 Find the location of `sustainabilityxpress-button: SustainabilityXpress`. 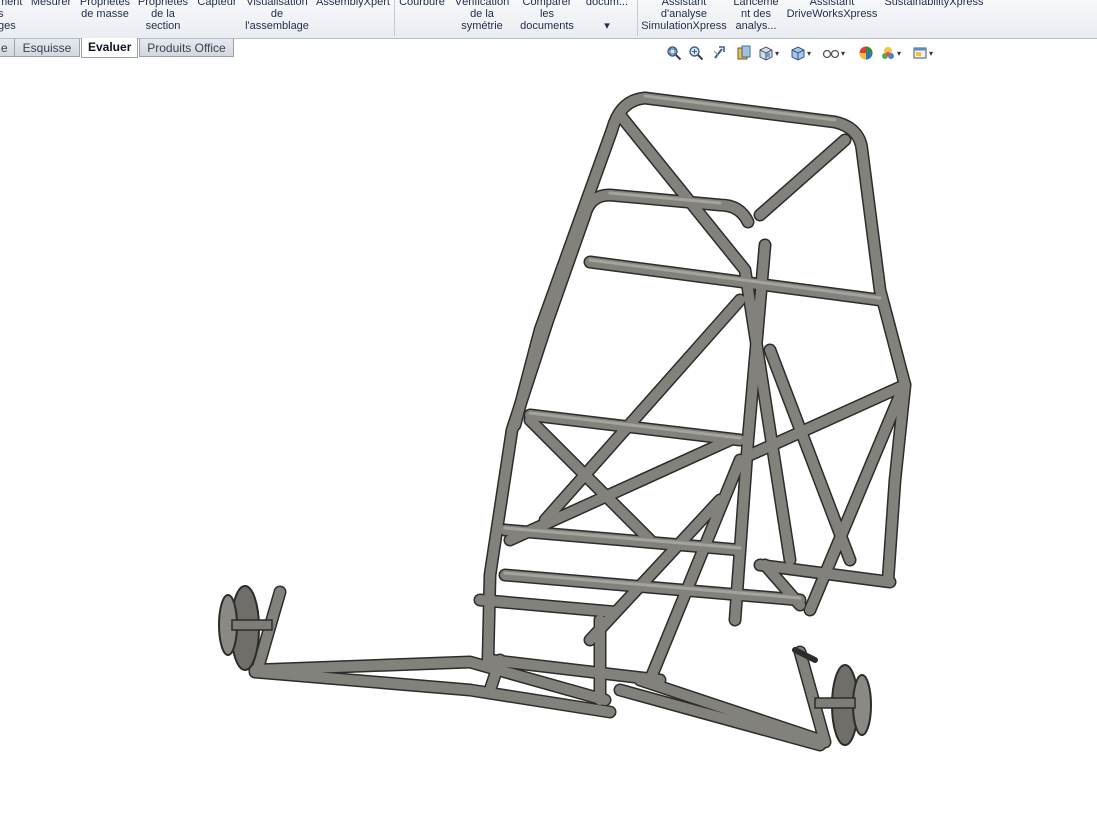

sustainabilityxpress-button: SustainabilityXpress is located at coordinates (934, 4).